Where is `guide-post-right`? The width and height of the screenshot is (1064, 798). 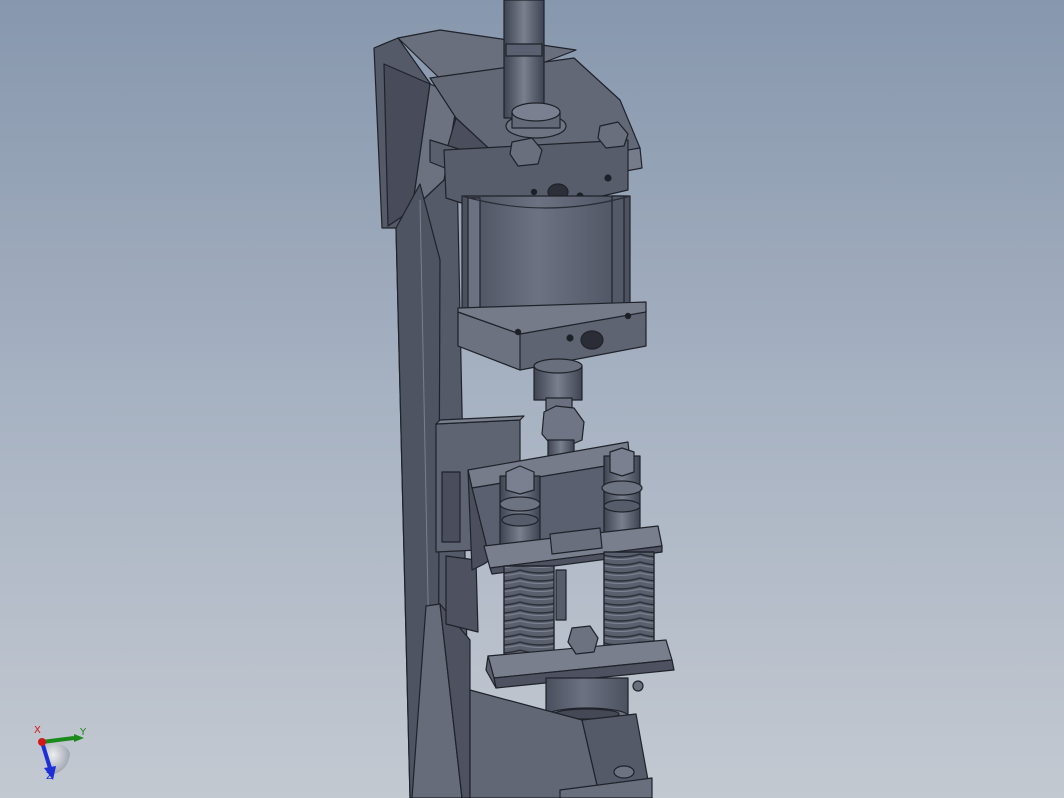 guide-post-right is located at coordinates (622, 494).